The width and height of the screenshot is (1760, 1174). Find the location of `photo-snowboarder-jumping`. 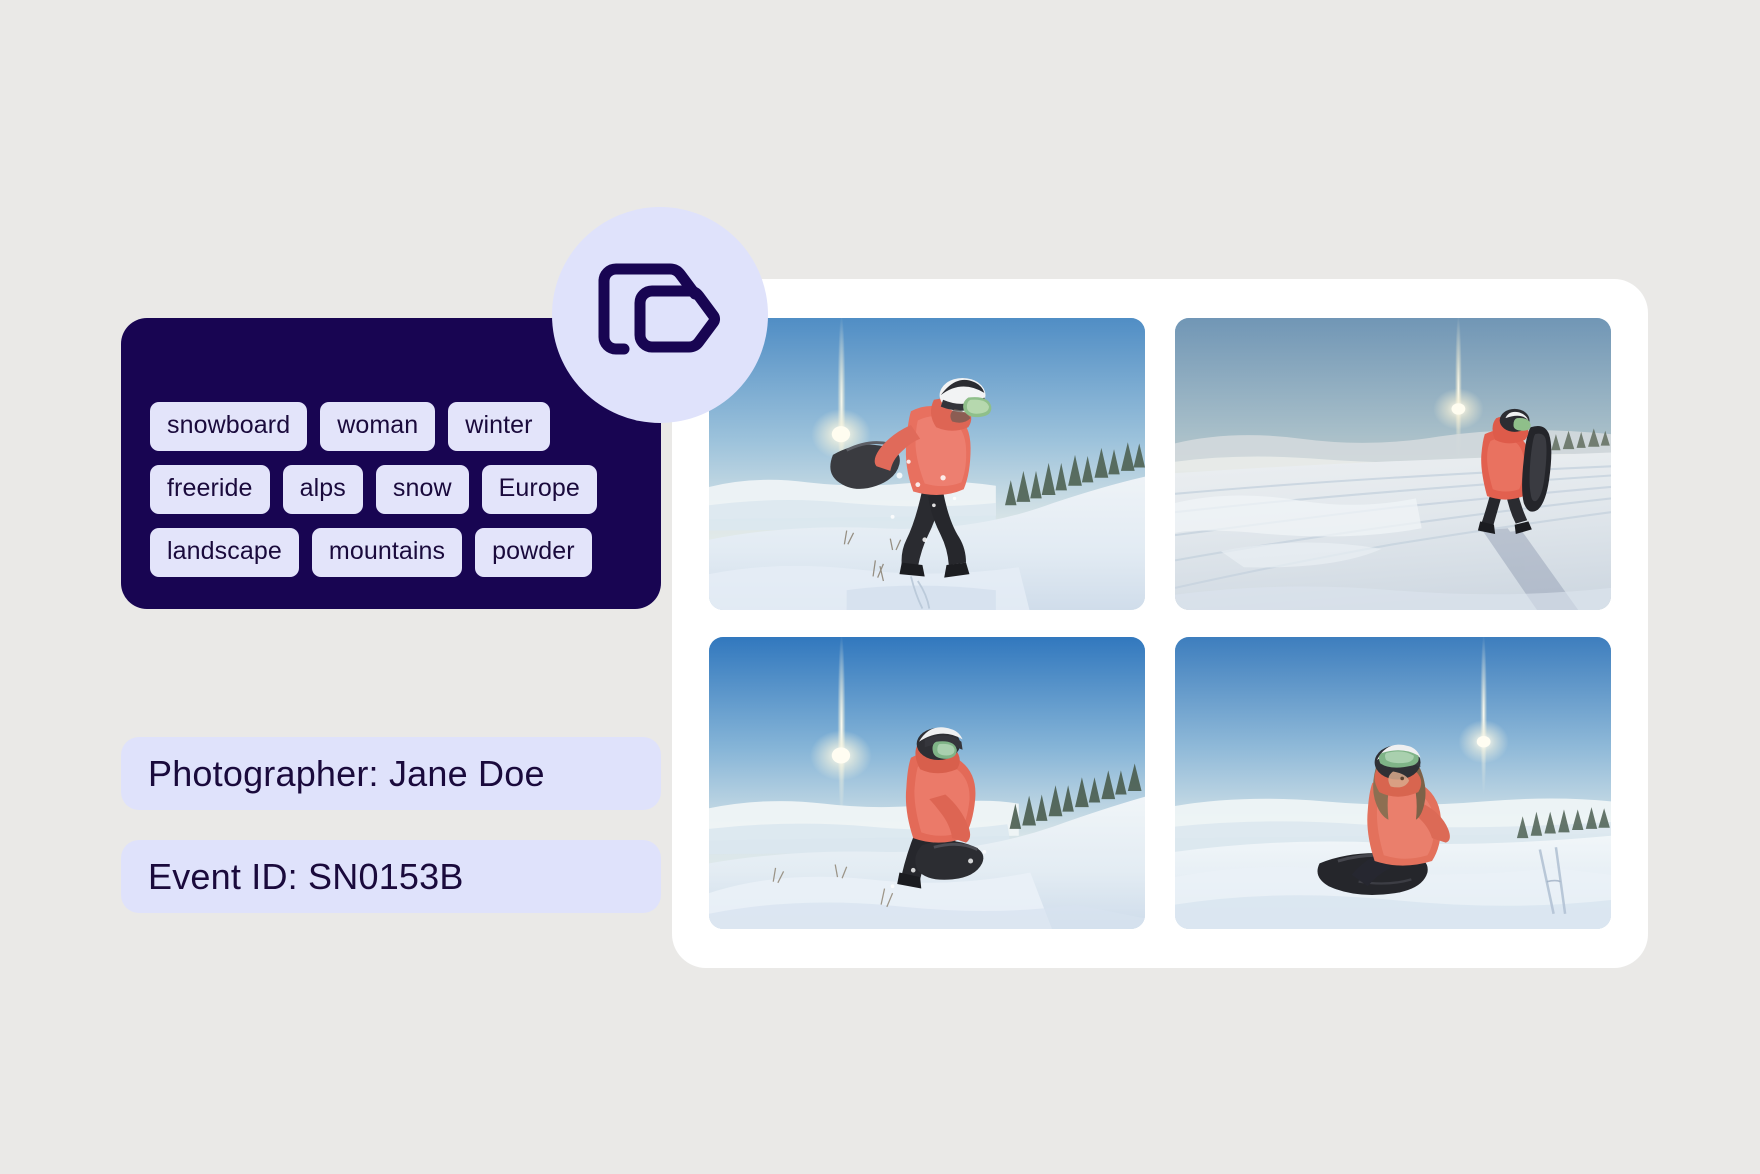

photo-snowboarder-jumping is located at coordinates (927, 464).